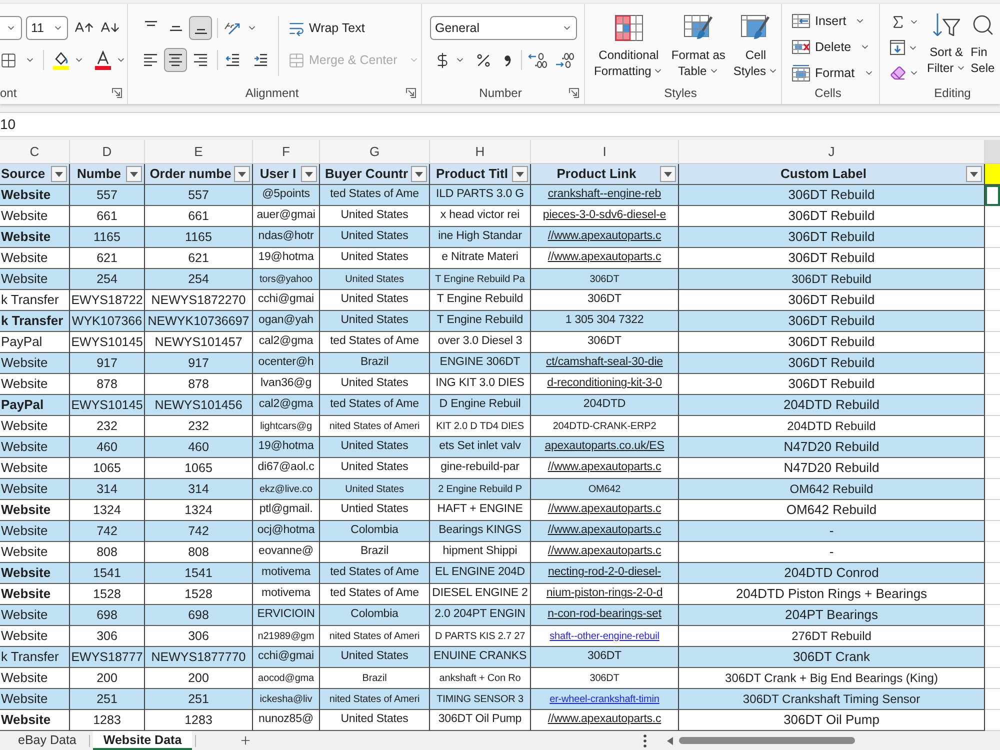  Describe the element at coordinates (286, 195) in the screenshot. I see `table-cell: @5points` at that location.